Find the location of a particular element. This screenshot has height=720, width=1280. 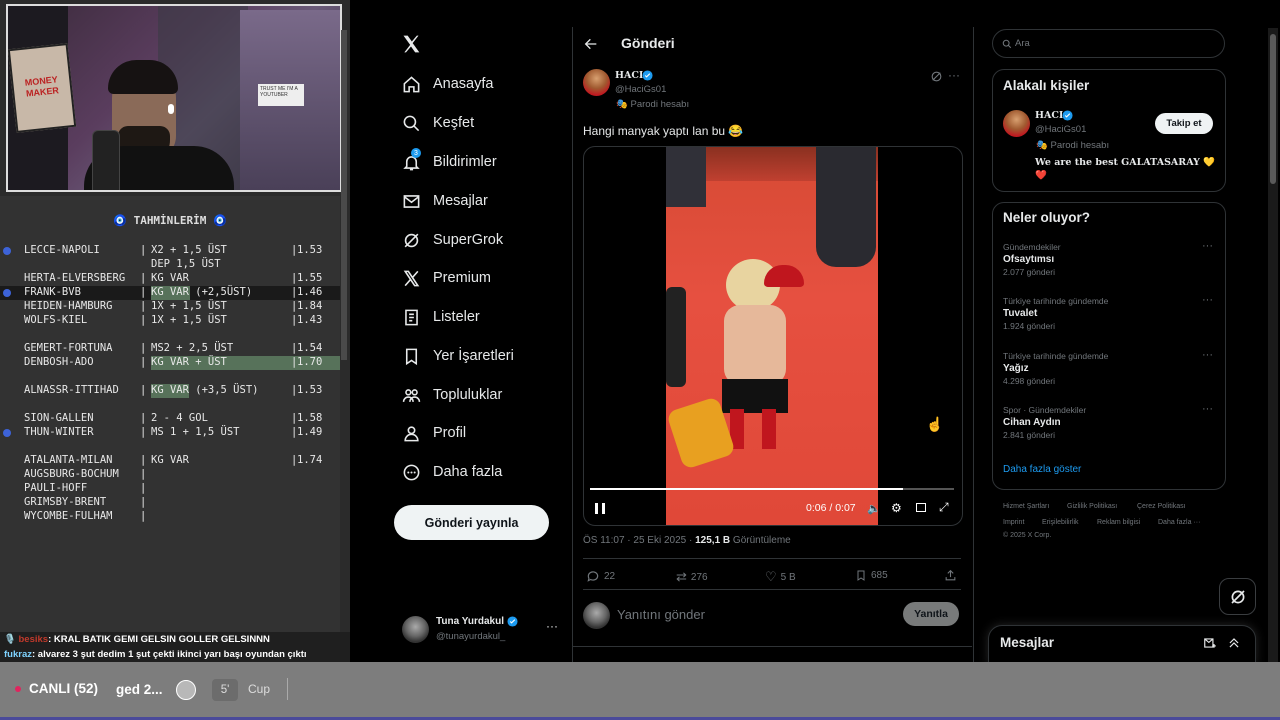

author-avatar is located at coordinates (596, 82).